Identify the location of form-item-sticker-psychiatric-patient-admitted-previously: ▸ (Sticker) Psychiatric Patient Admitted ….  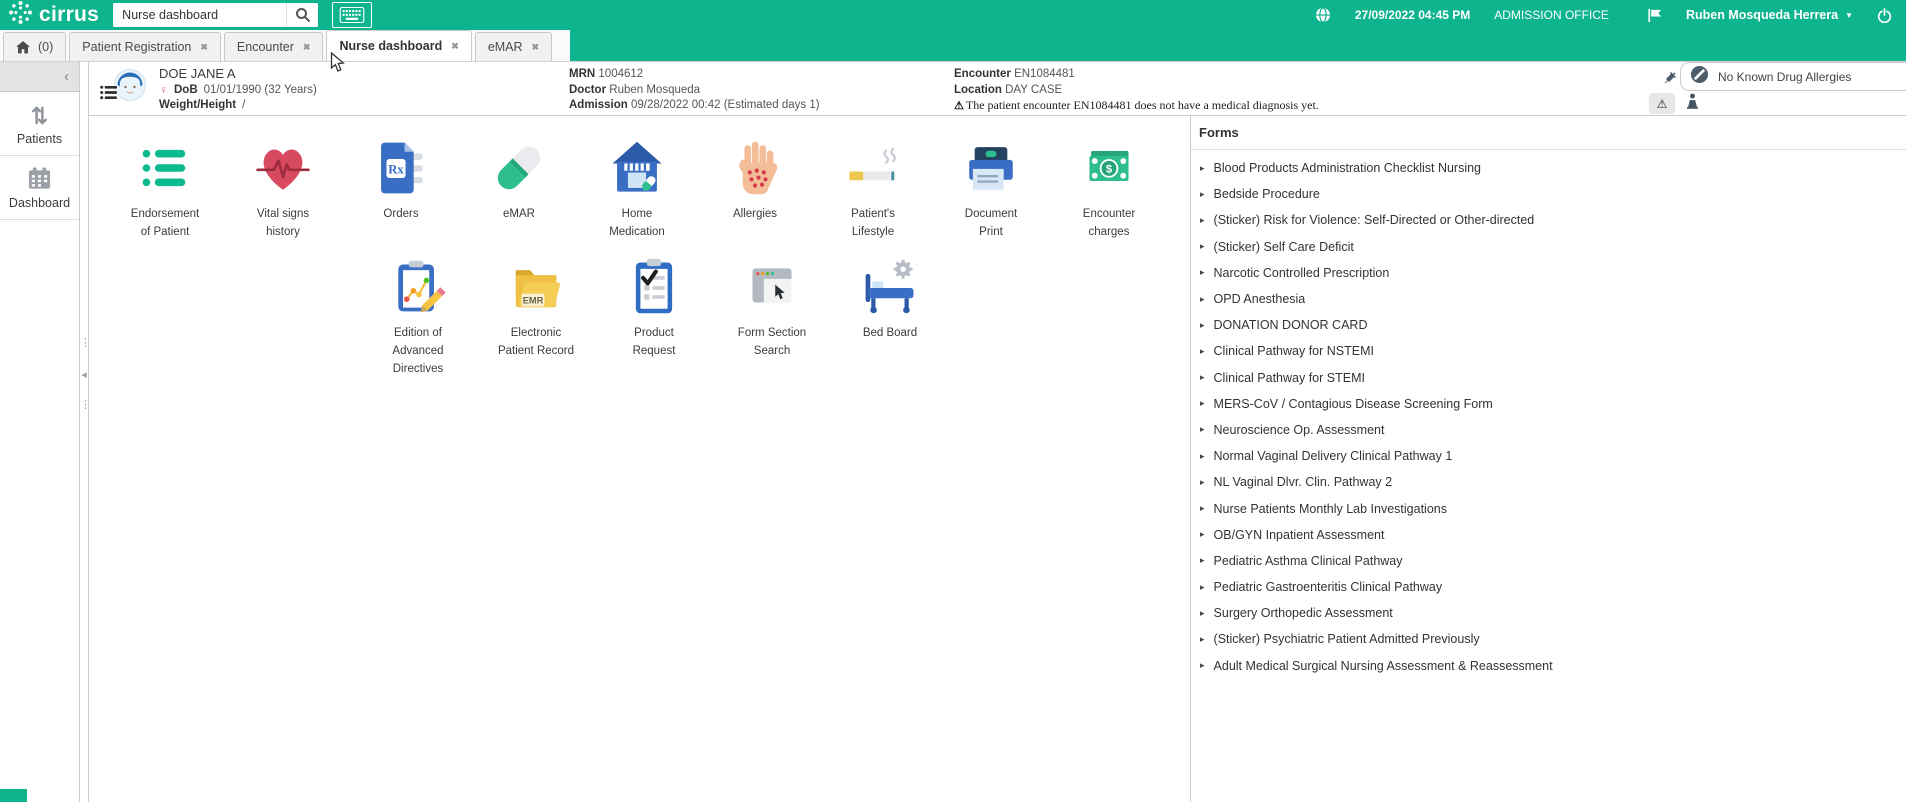
(1548, 639).